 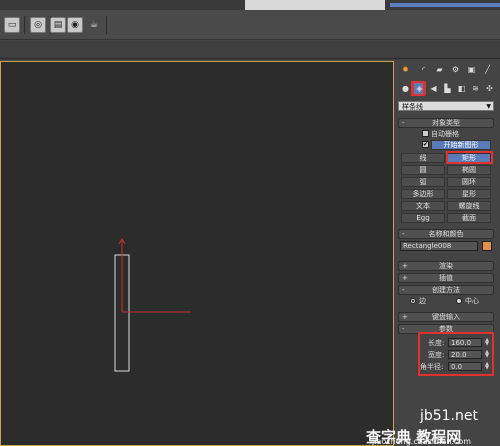 I want to click on rollout-keyboard-entry: + 键盘输入, so click(x=446, y=317).